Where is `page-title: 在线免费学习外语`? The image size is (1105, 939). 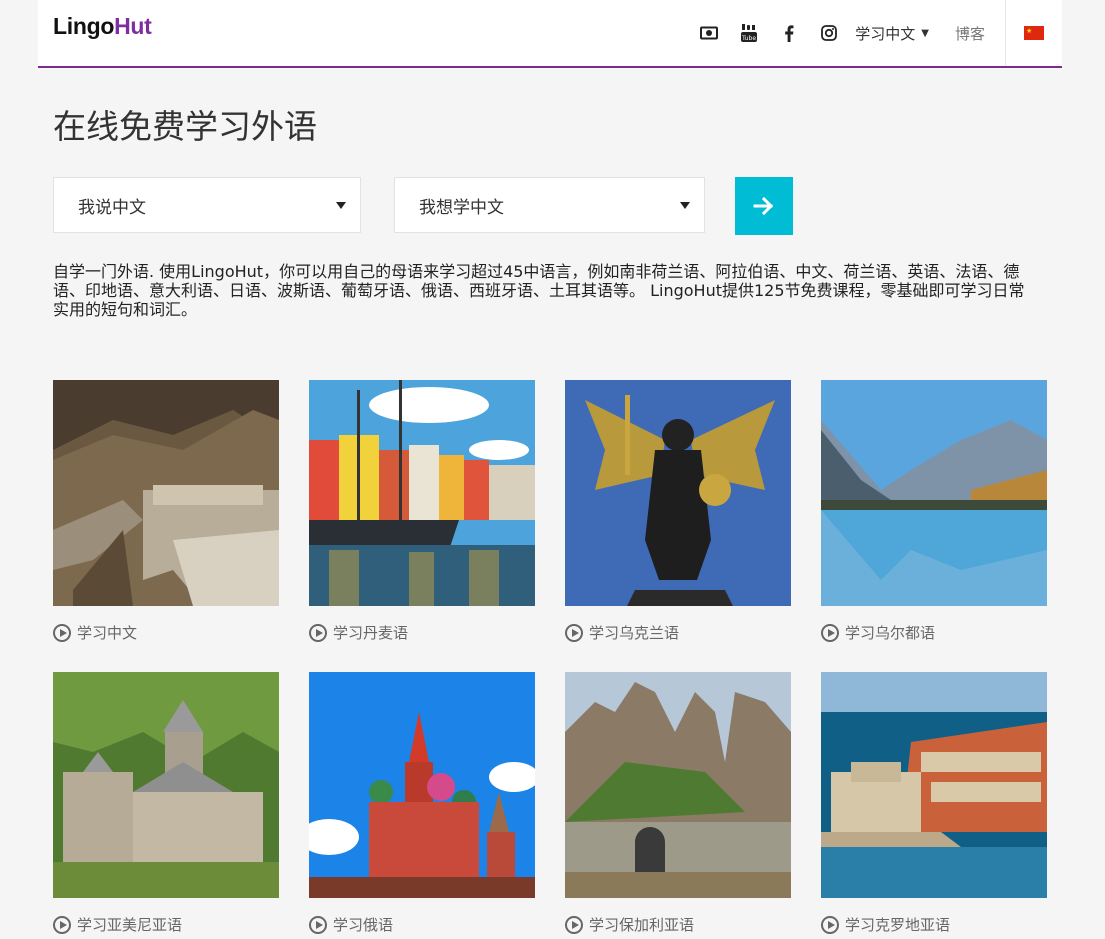 page-title: 在线免费学习外语 is located at coordinates (185, 126).